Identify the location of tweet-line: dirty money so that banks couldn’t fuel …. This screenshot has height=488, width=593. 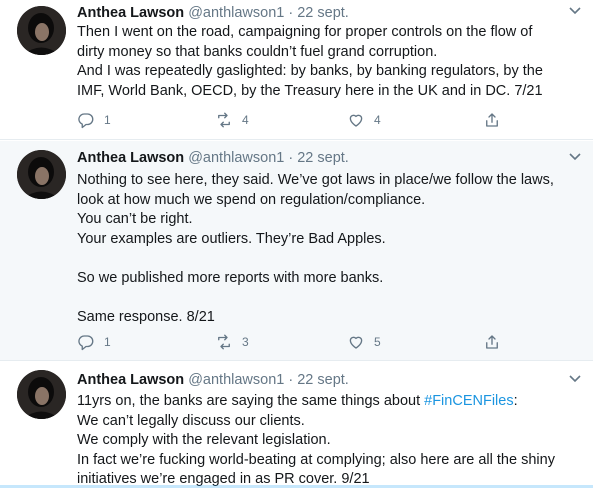
(257, 51).